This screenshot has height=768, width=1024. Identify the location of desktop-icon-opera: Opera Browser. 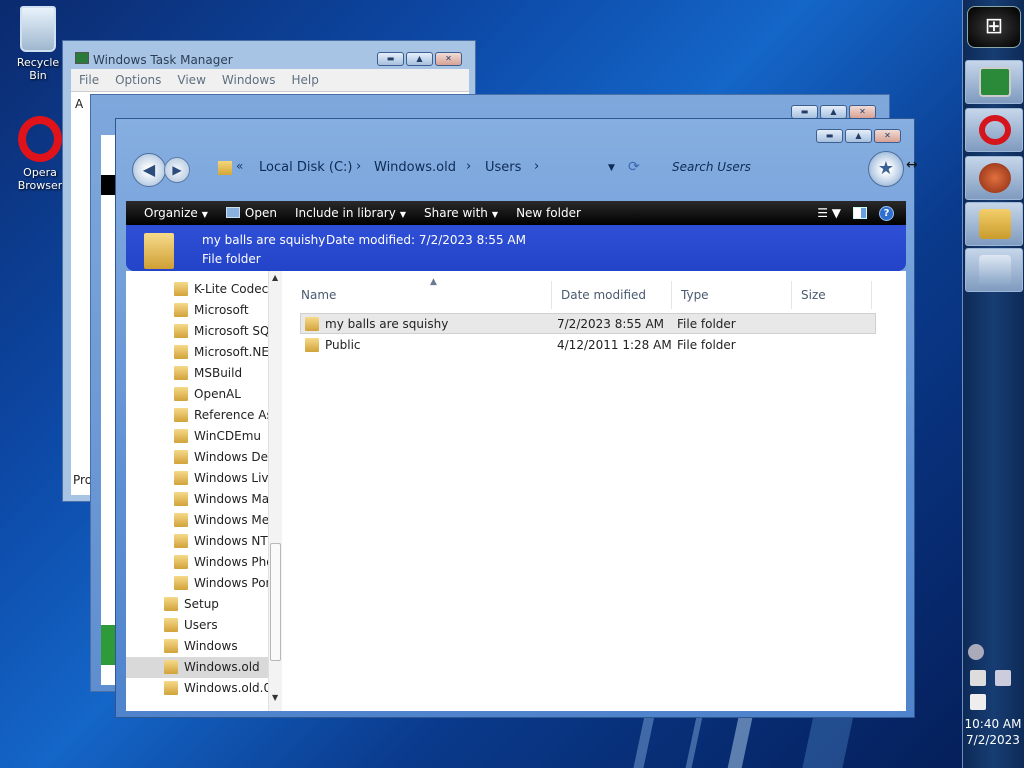
(40, 154).